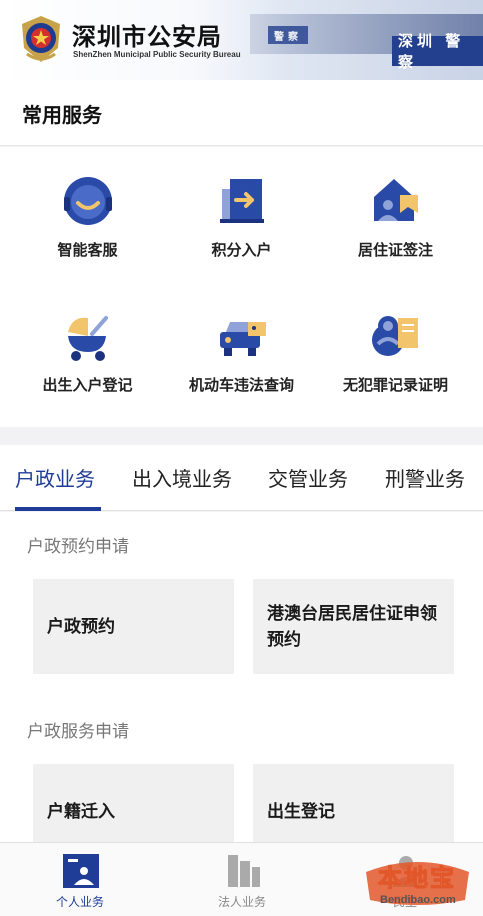 The width and height of the screenshot is (483, 916). I want to click on building-icon, so click(244, 871).